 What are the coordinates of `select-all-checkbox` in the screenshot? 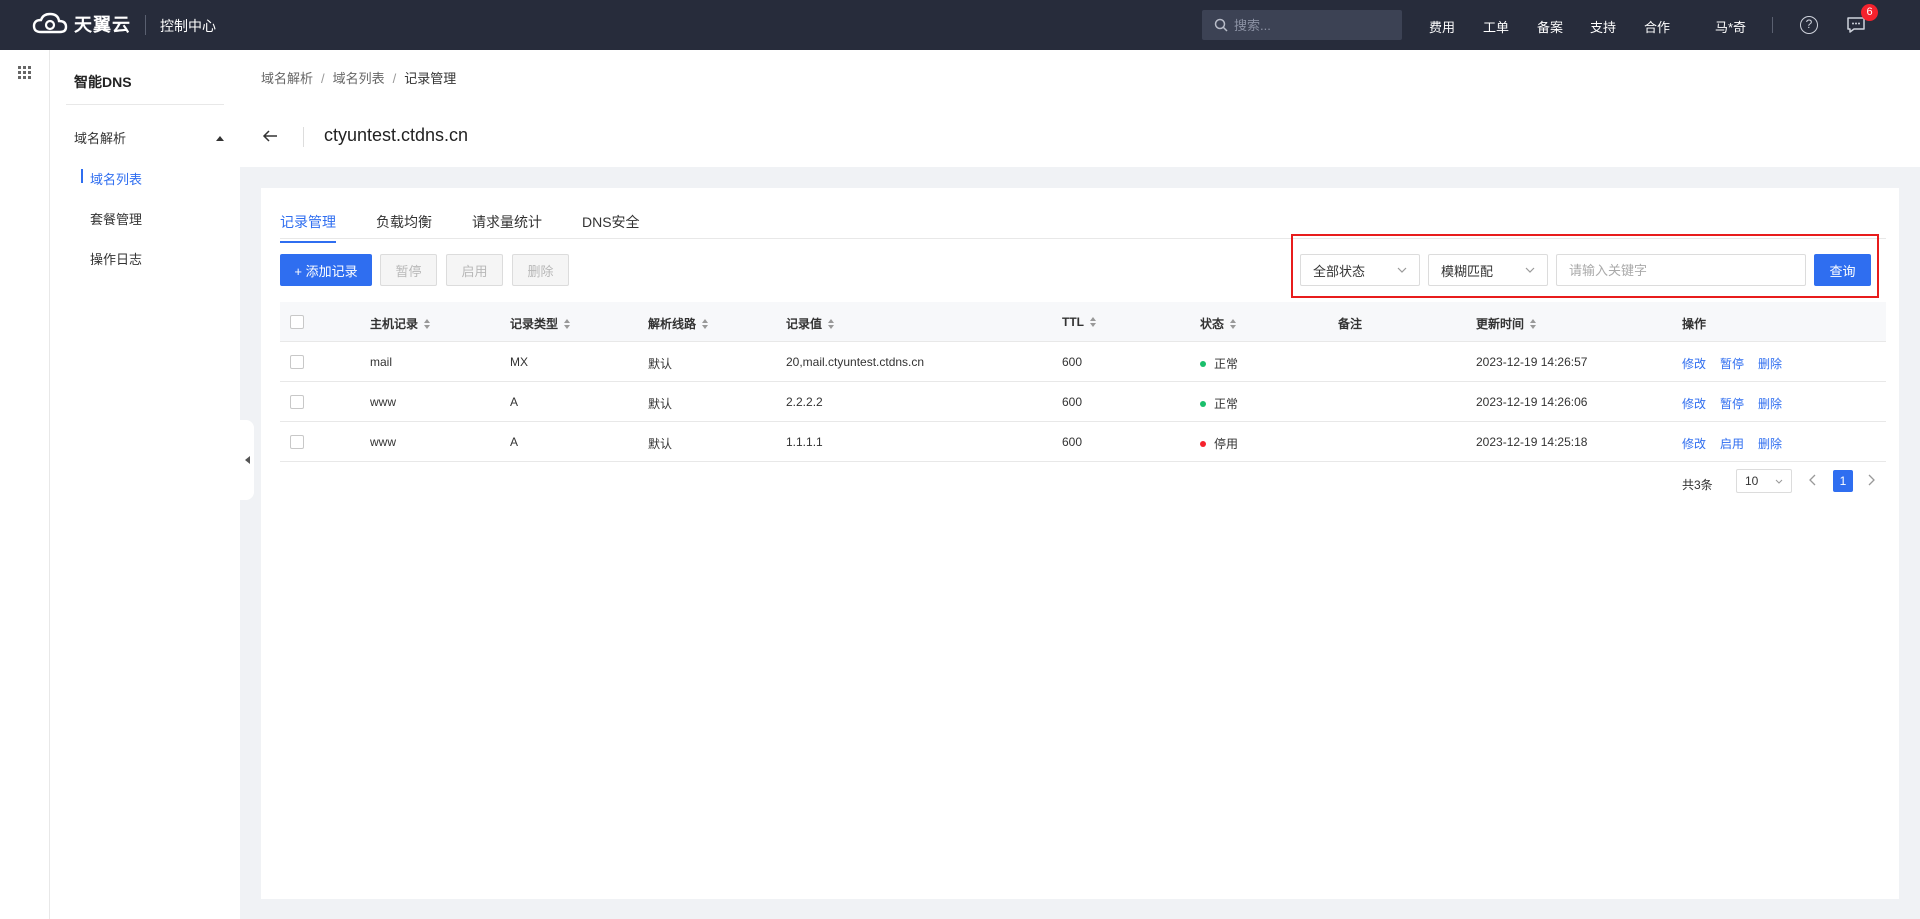 It's located at (297, 322).